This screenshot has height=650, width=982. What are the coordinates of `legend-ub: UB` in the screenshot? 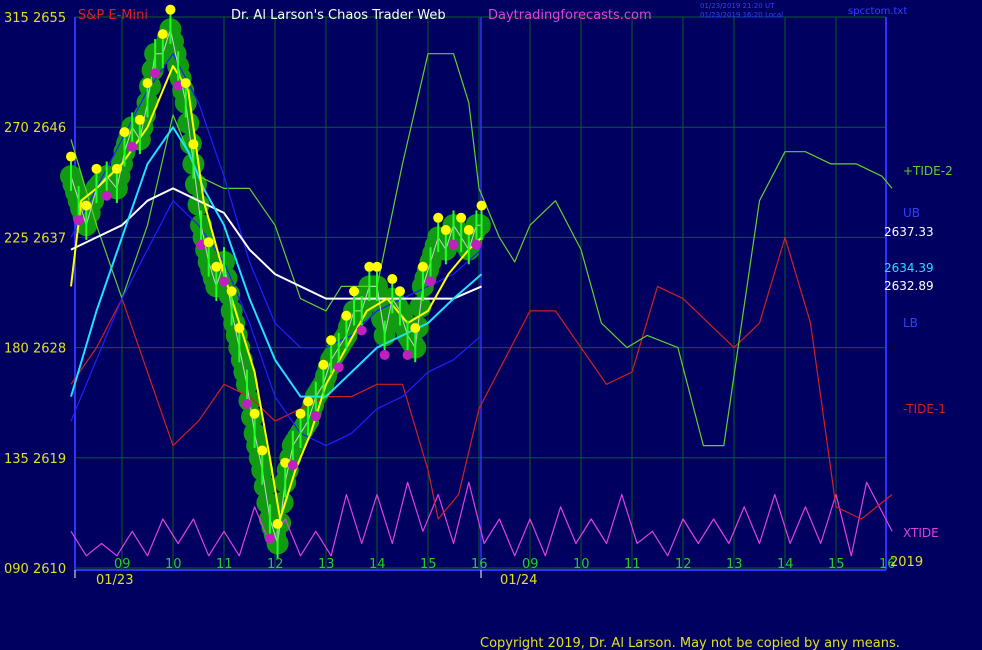 It's located at (911, 213).